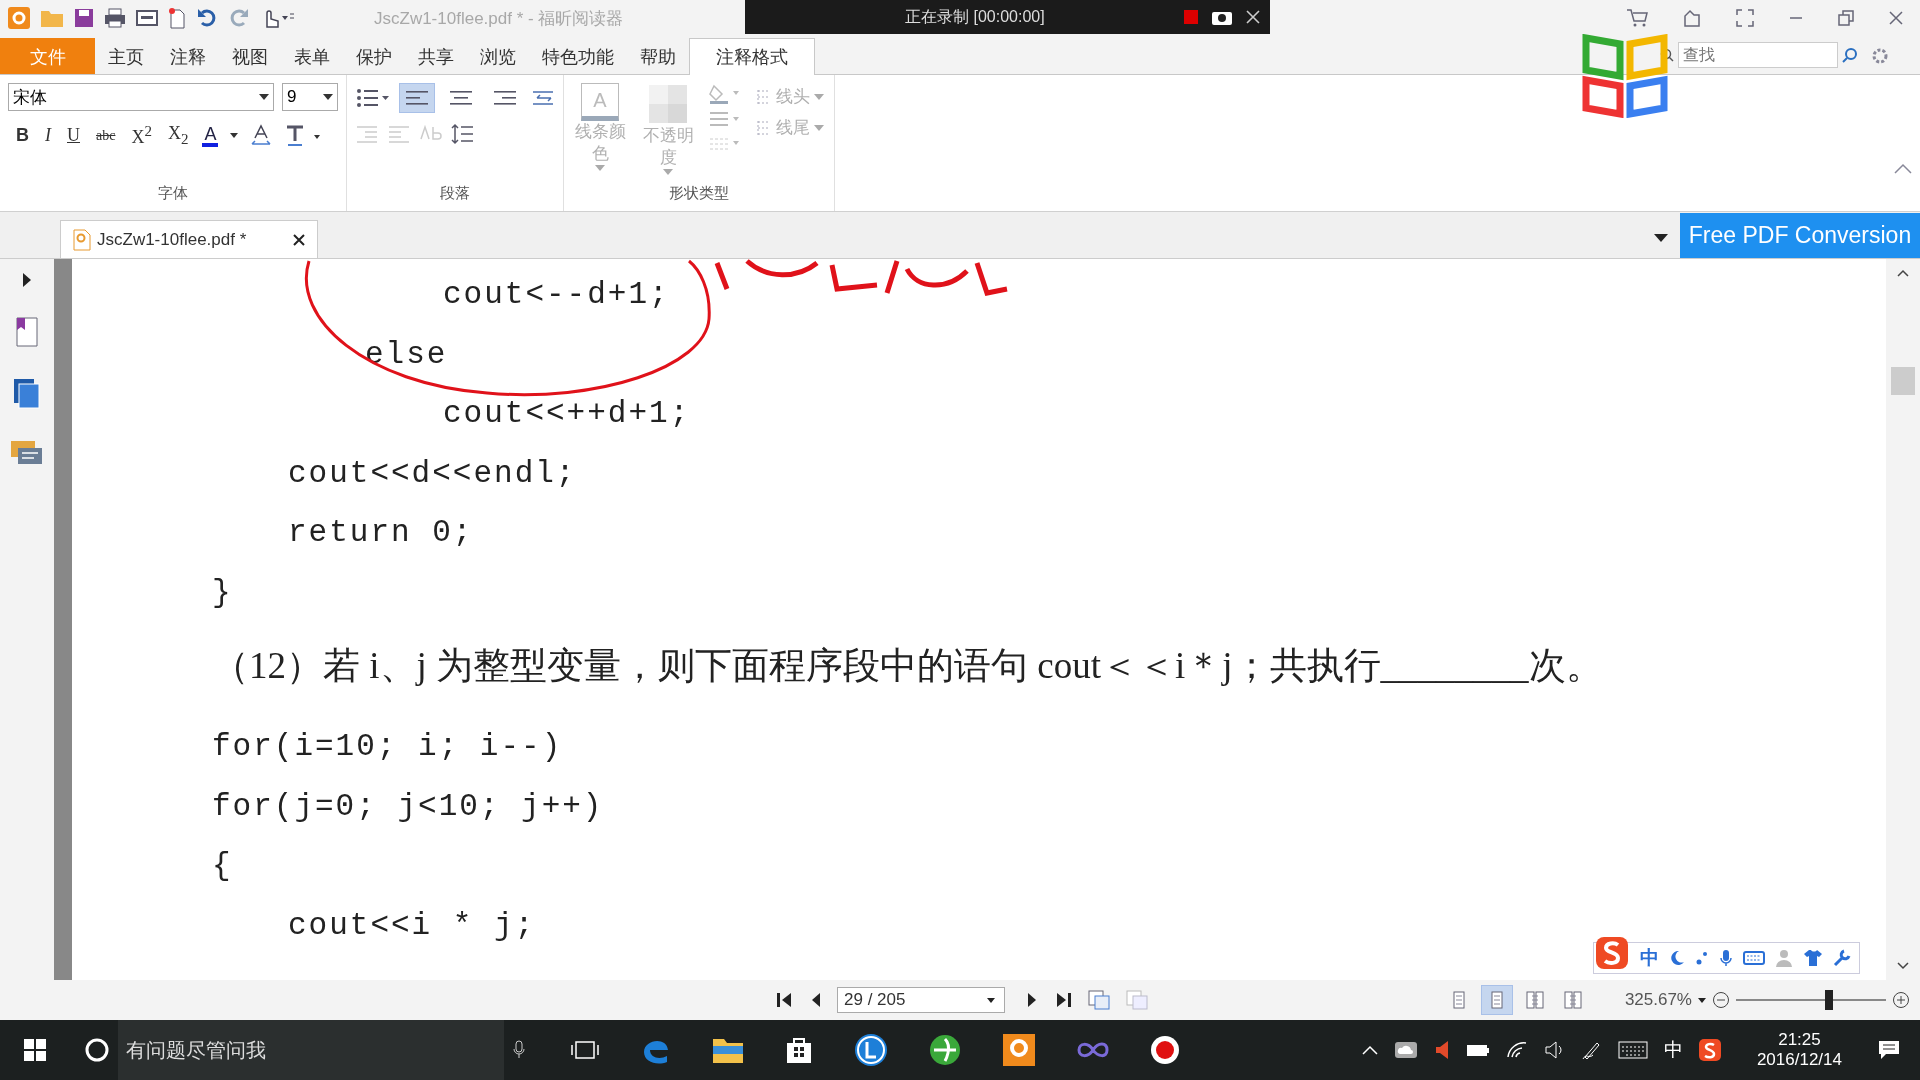 The width and height of the screenshot is (1920, 1080). Describe the element at coordinates (1692, 18) in the screenshot. I see `share-icon` at that location.